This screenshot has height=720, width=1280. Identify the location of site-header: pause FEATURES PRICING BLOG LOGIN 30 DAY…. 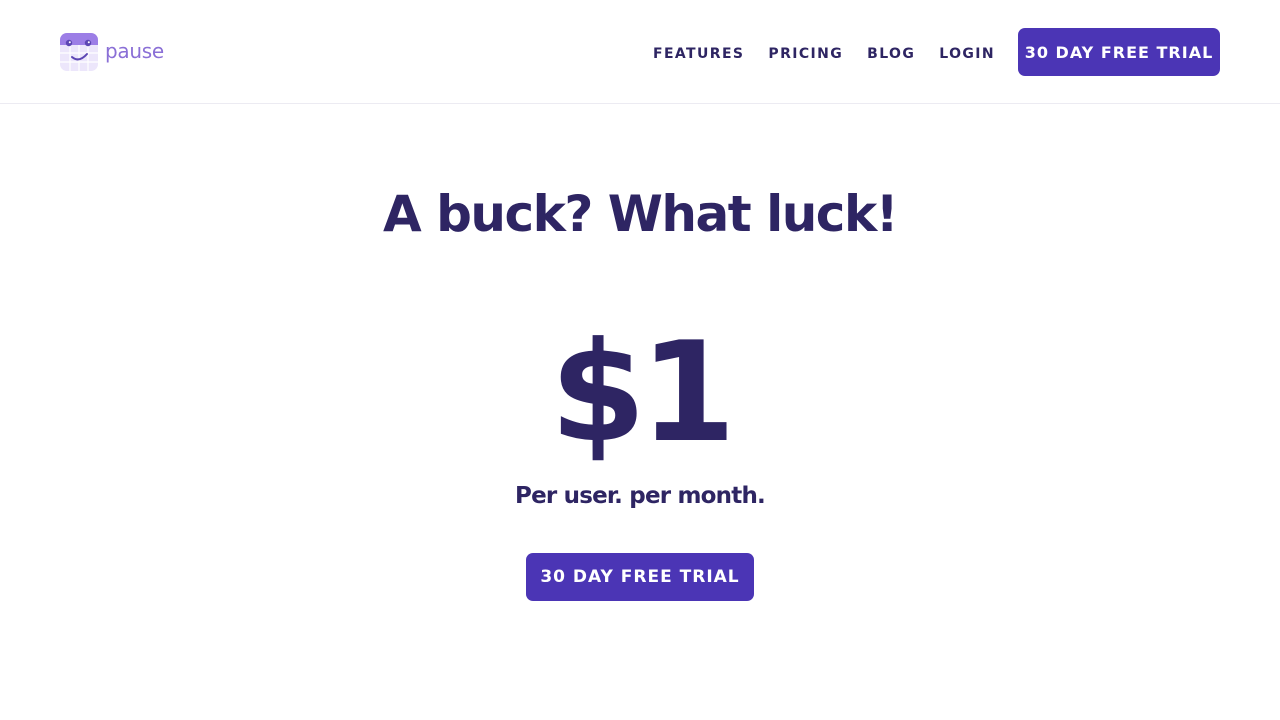
(640, 52).